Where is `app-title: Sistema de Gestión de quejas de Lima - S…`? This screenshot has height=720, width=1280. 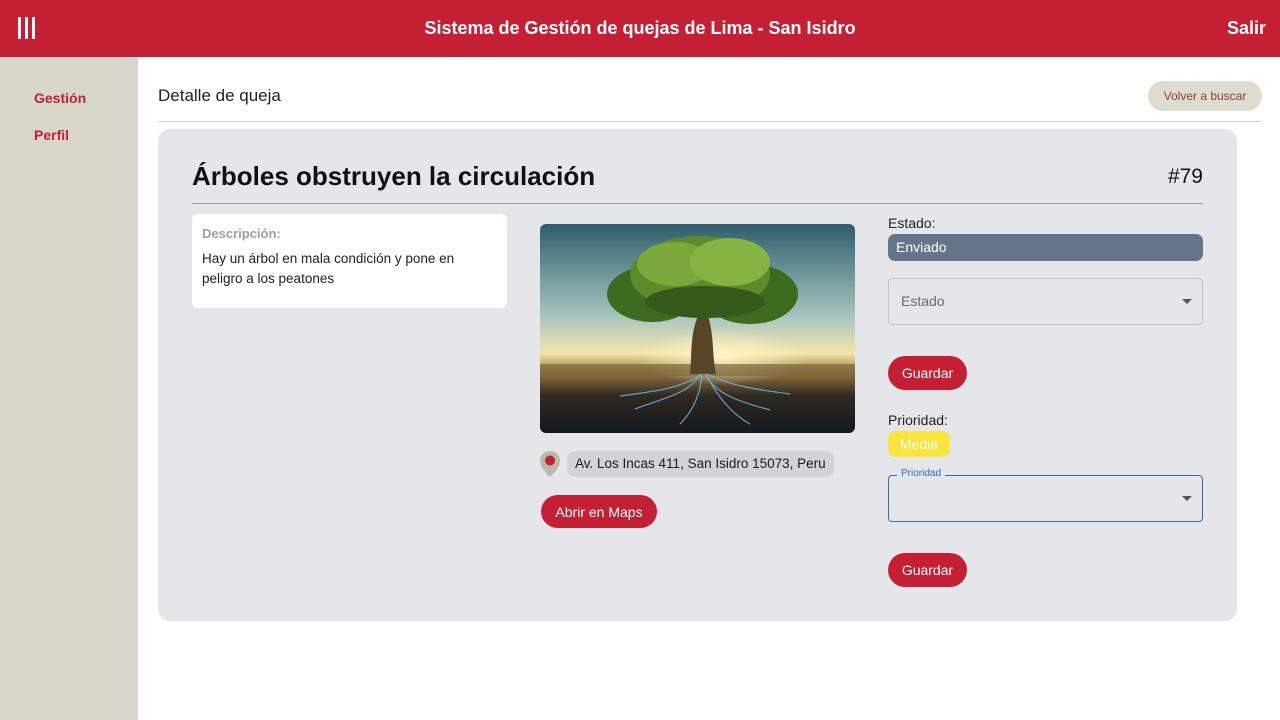
app-title: Sistema de Gestión de quejas de Lima - S… is located at coordinates (640, 28).